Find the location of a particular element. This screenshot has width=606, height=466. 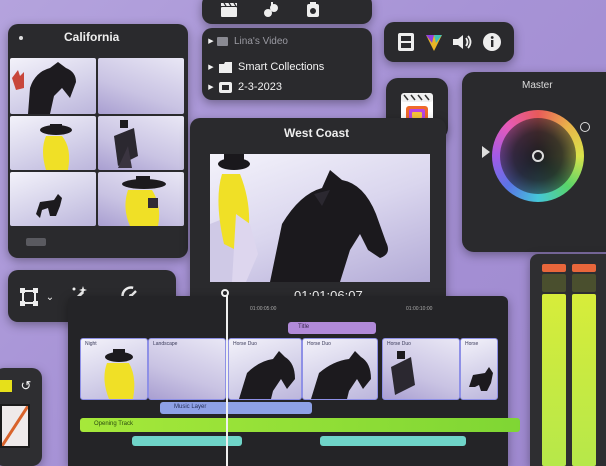

sfx-clip-right is located at coordinates (393, 441).